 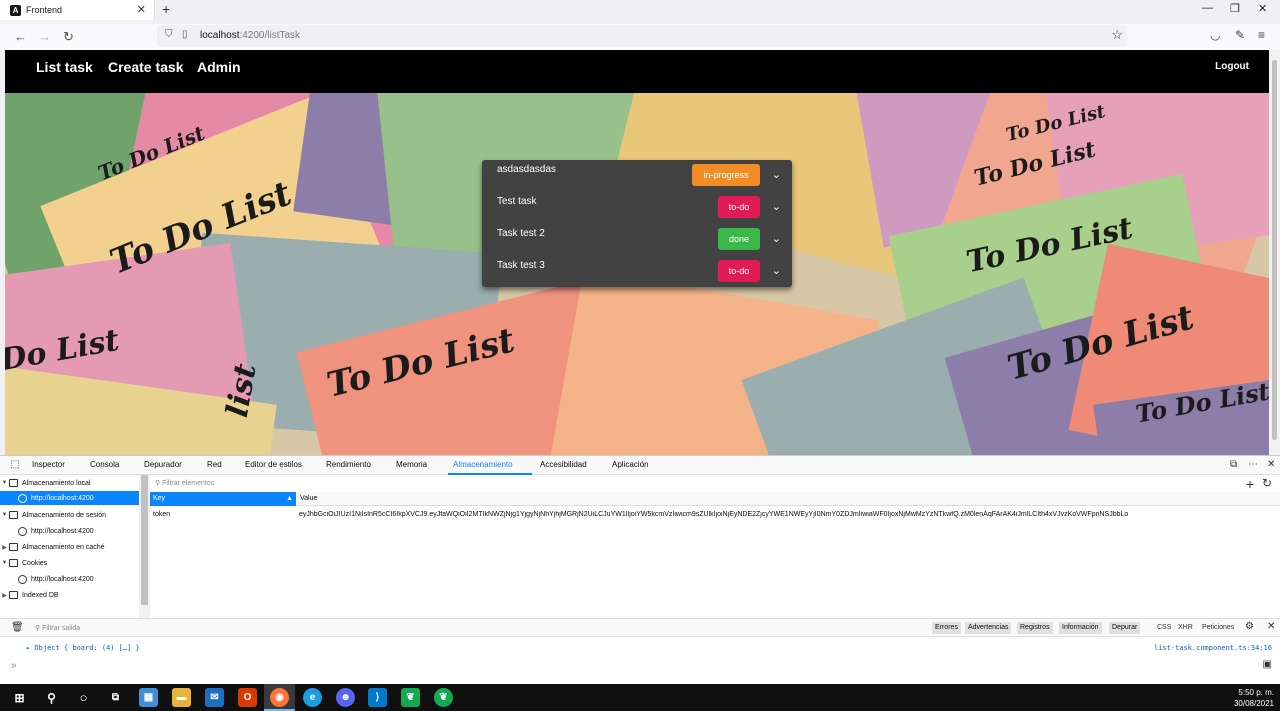 What do you see at coordinates (219, 67) in the screenshot?
I see `nav-admin: Admin` at bounding box center [219, 67].